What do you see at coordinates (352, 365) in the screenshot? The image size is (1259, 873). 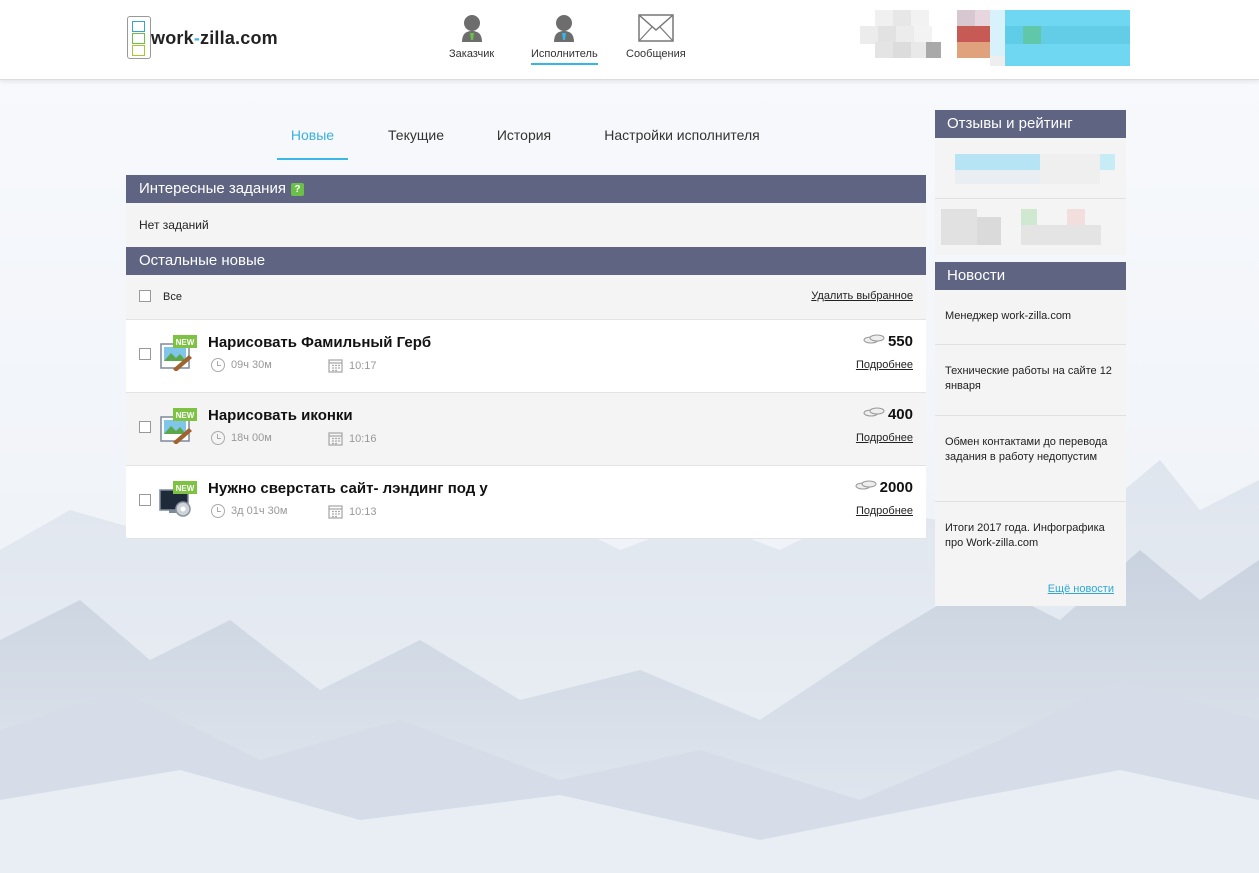 I see `task-published-time: 10:17` at bounding box center [352, 365].